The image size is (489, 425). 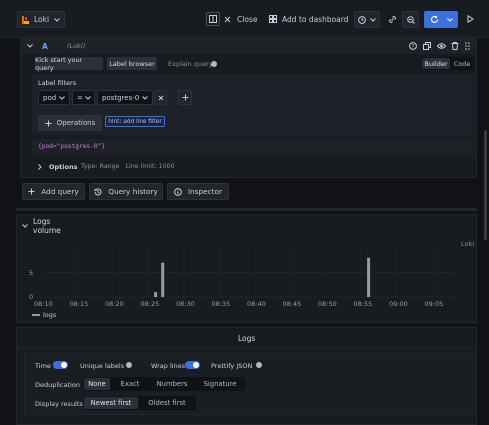 I want to click on display-oldest-first: Oldest first, so click(x=167, y=403).